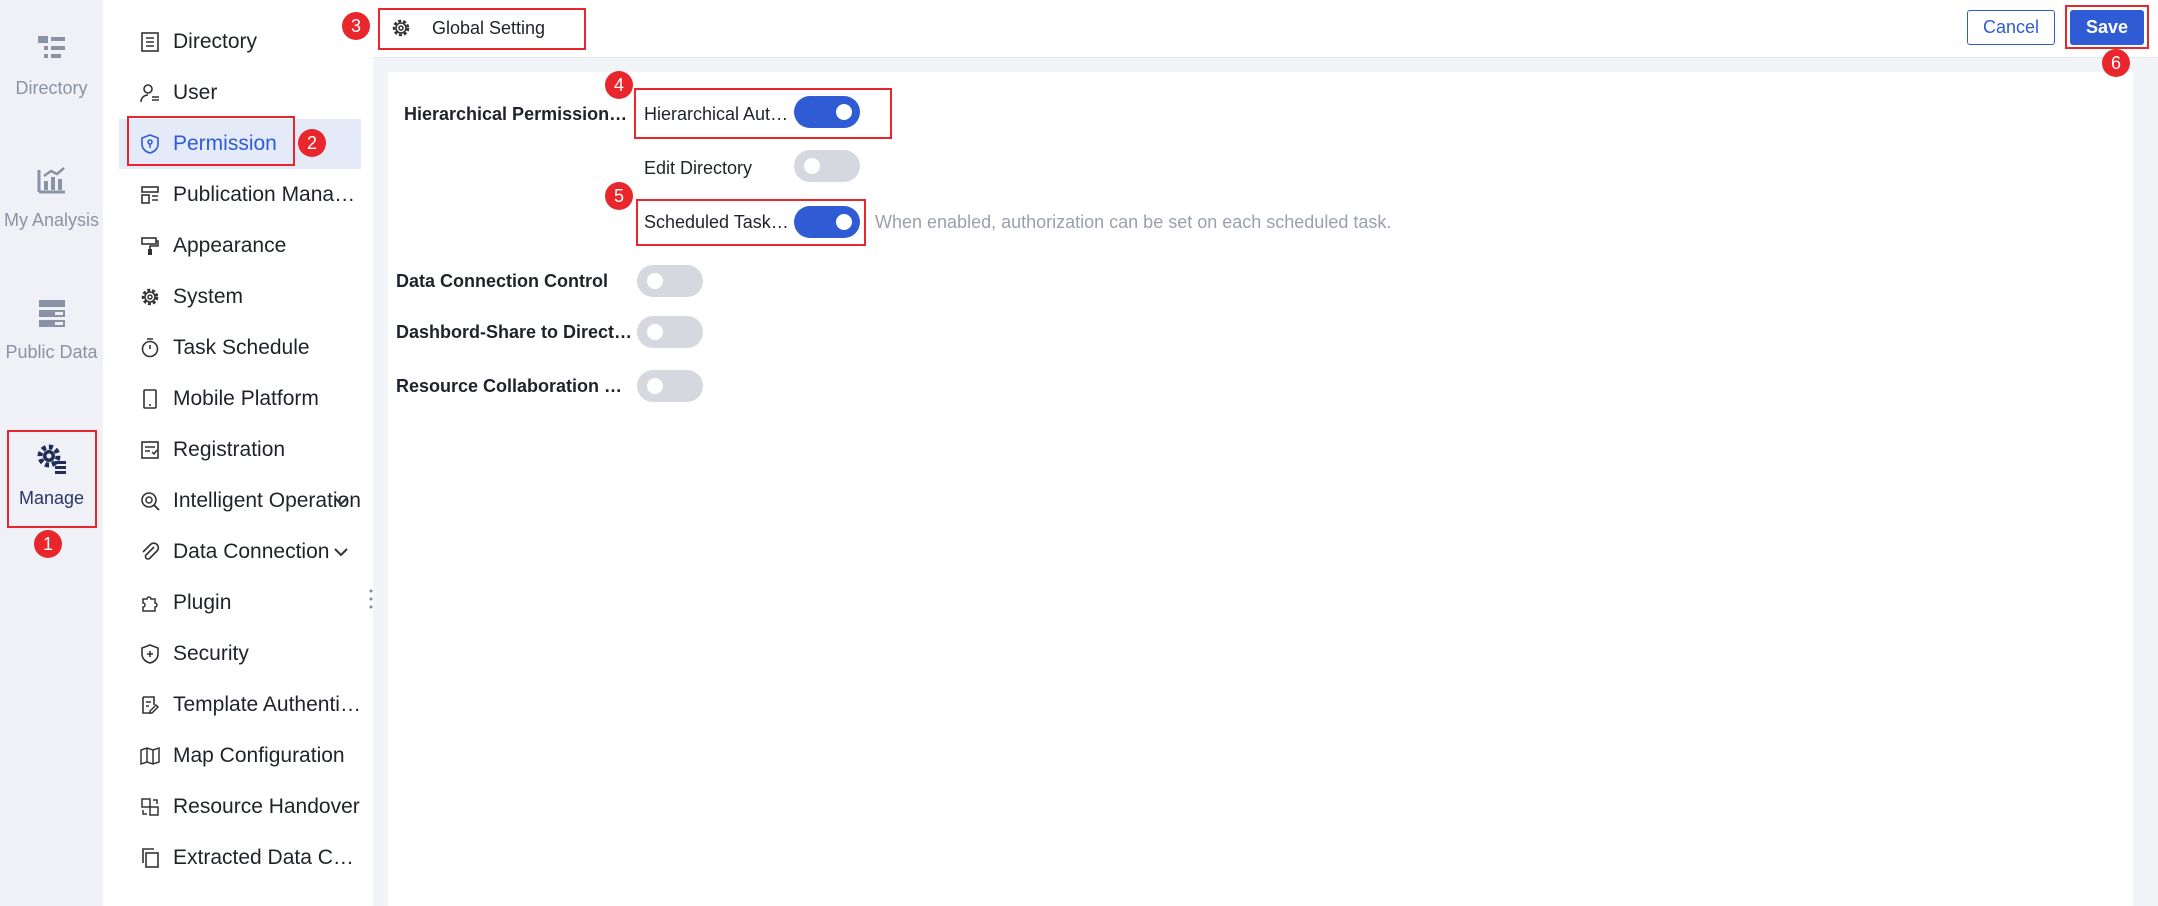 This screenshot has width=2158, height=906. I want to click on nav-label: User, so click(195, 92).